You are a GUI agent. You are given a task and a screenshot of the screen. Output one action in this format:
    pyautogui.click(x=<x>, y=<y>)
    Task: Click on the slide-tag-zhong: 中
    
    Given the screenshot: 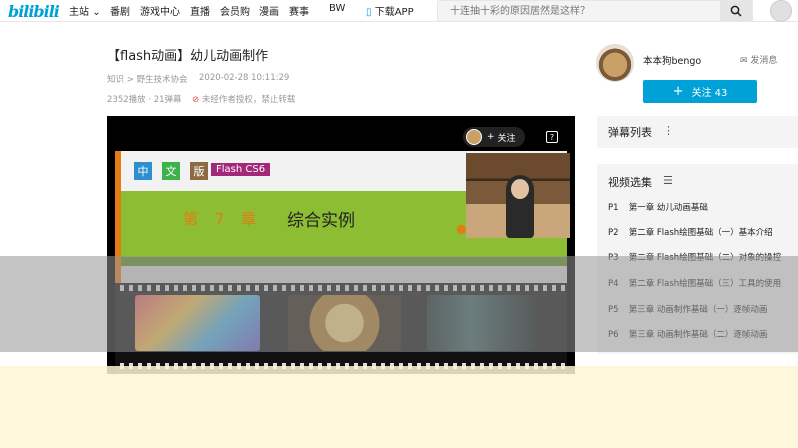 What is the action you would take?
    pyautogui.click(x=143, y=171)
    